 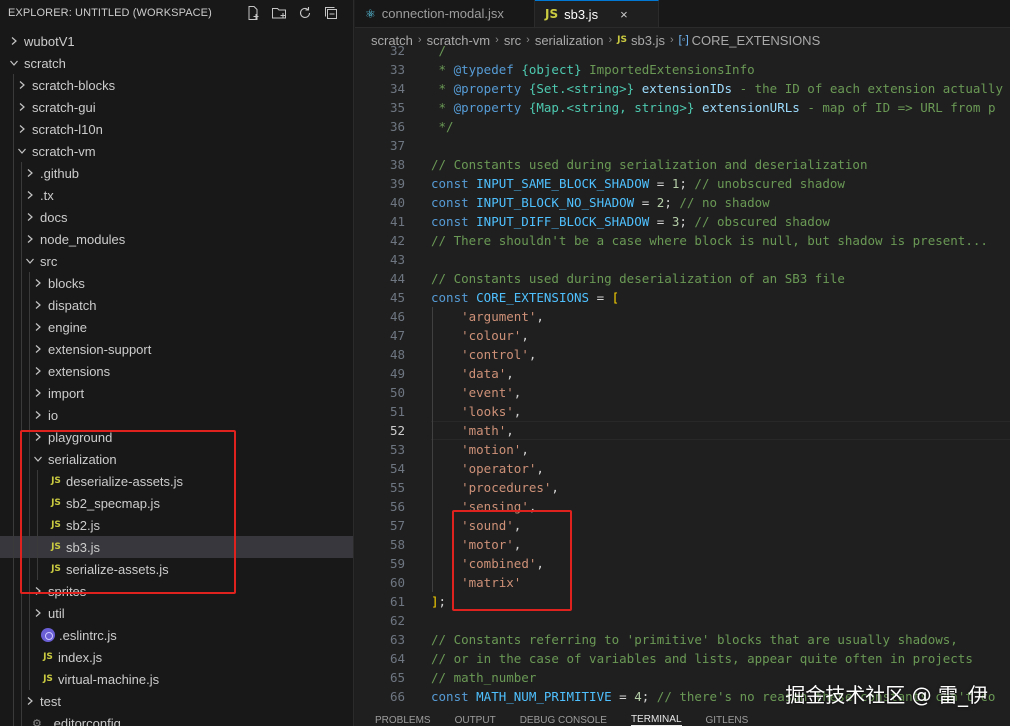 I want to click on code-line: 50 'event',, so click(x=682, y=392).